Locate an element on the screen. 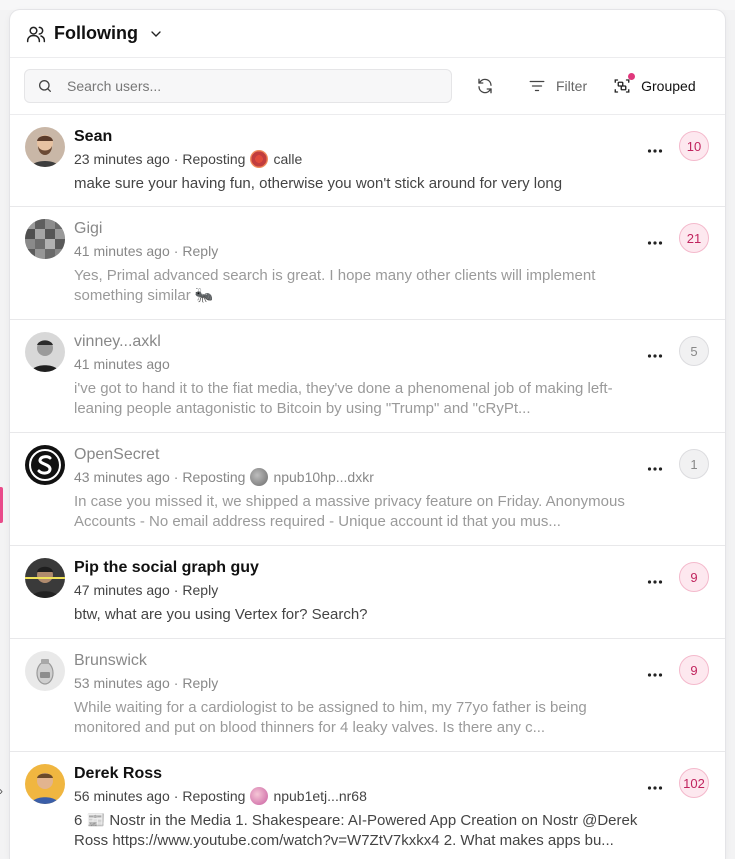 This screenshot has width=735, height=859. chevron-right-icon: › is located at coordinates (1, 791).